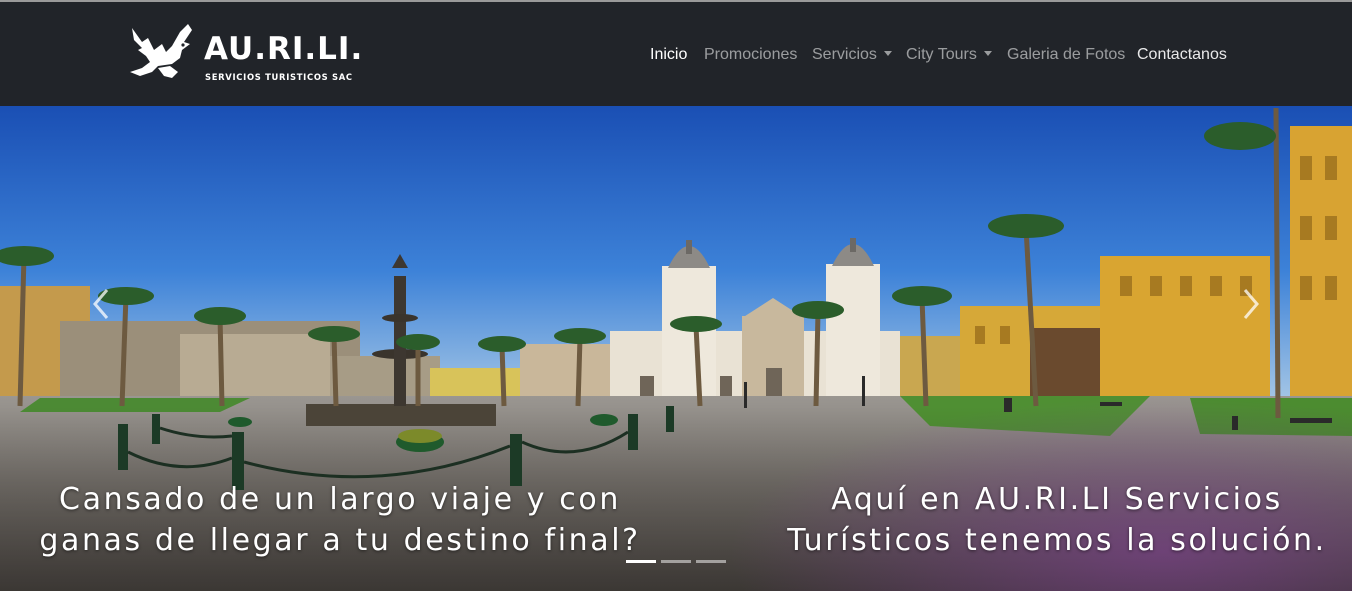  Describe the element at coordinates (279, 77) in the screenshot. I see `brand-tagline: SERVICIOS TURISTICOS SAC` at that location.